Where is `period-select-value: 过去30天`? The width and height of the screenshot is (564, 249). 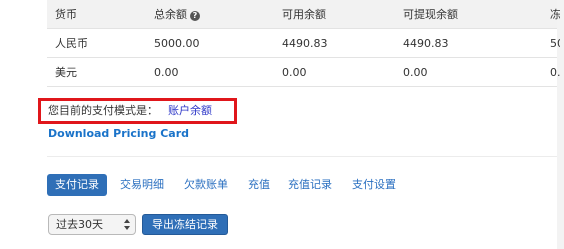
period-select-value: 过去30天 is located at coordinates (79, 224).